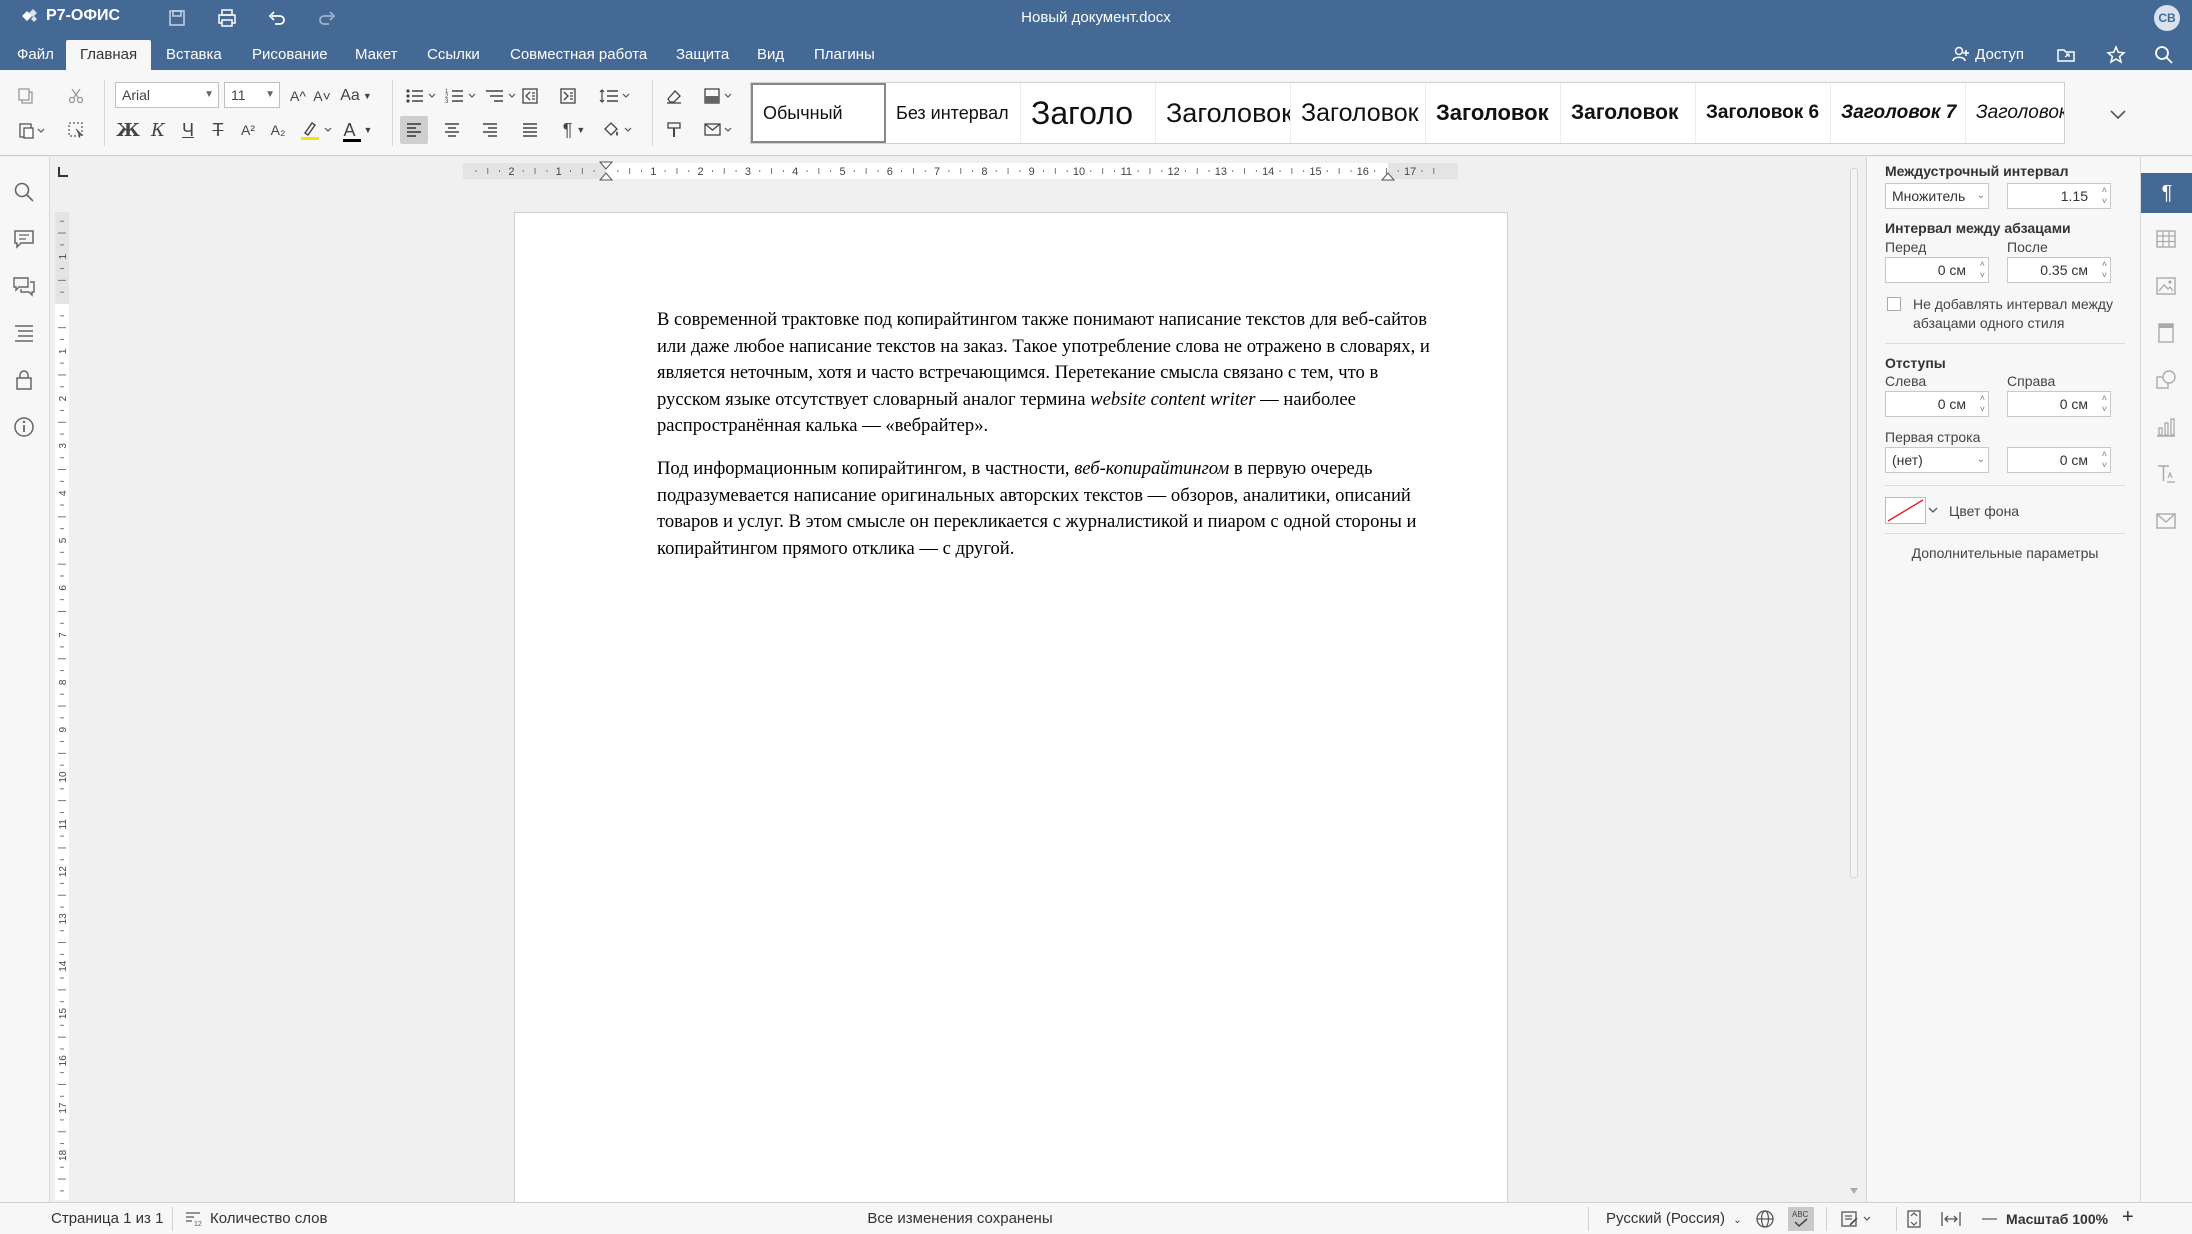  What do you see at coordinates (2167, 522) in the screenshot?
I see `mail-merge-settings-icon` at bounding box center [2167, 522].